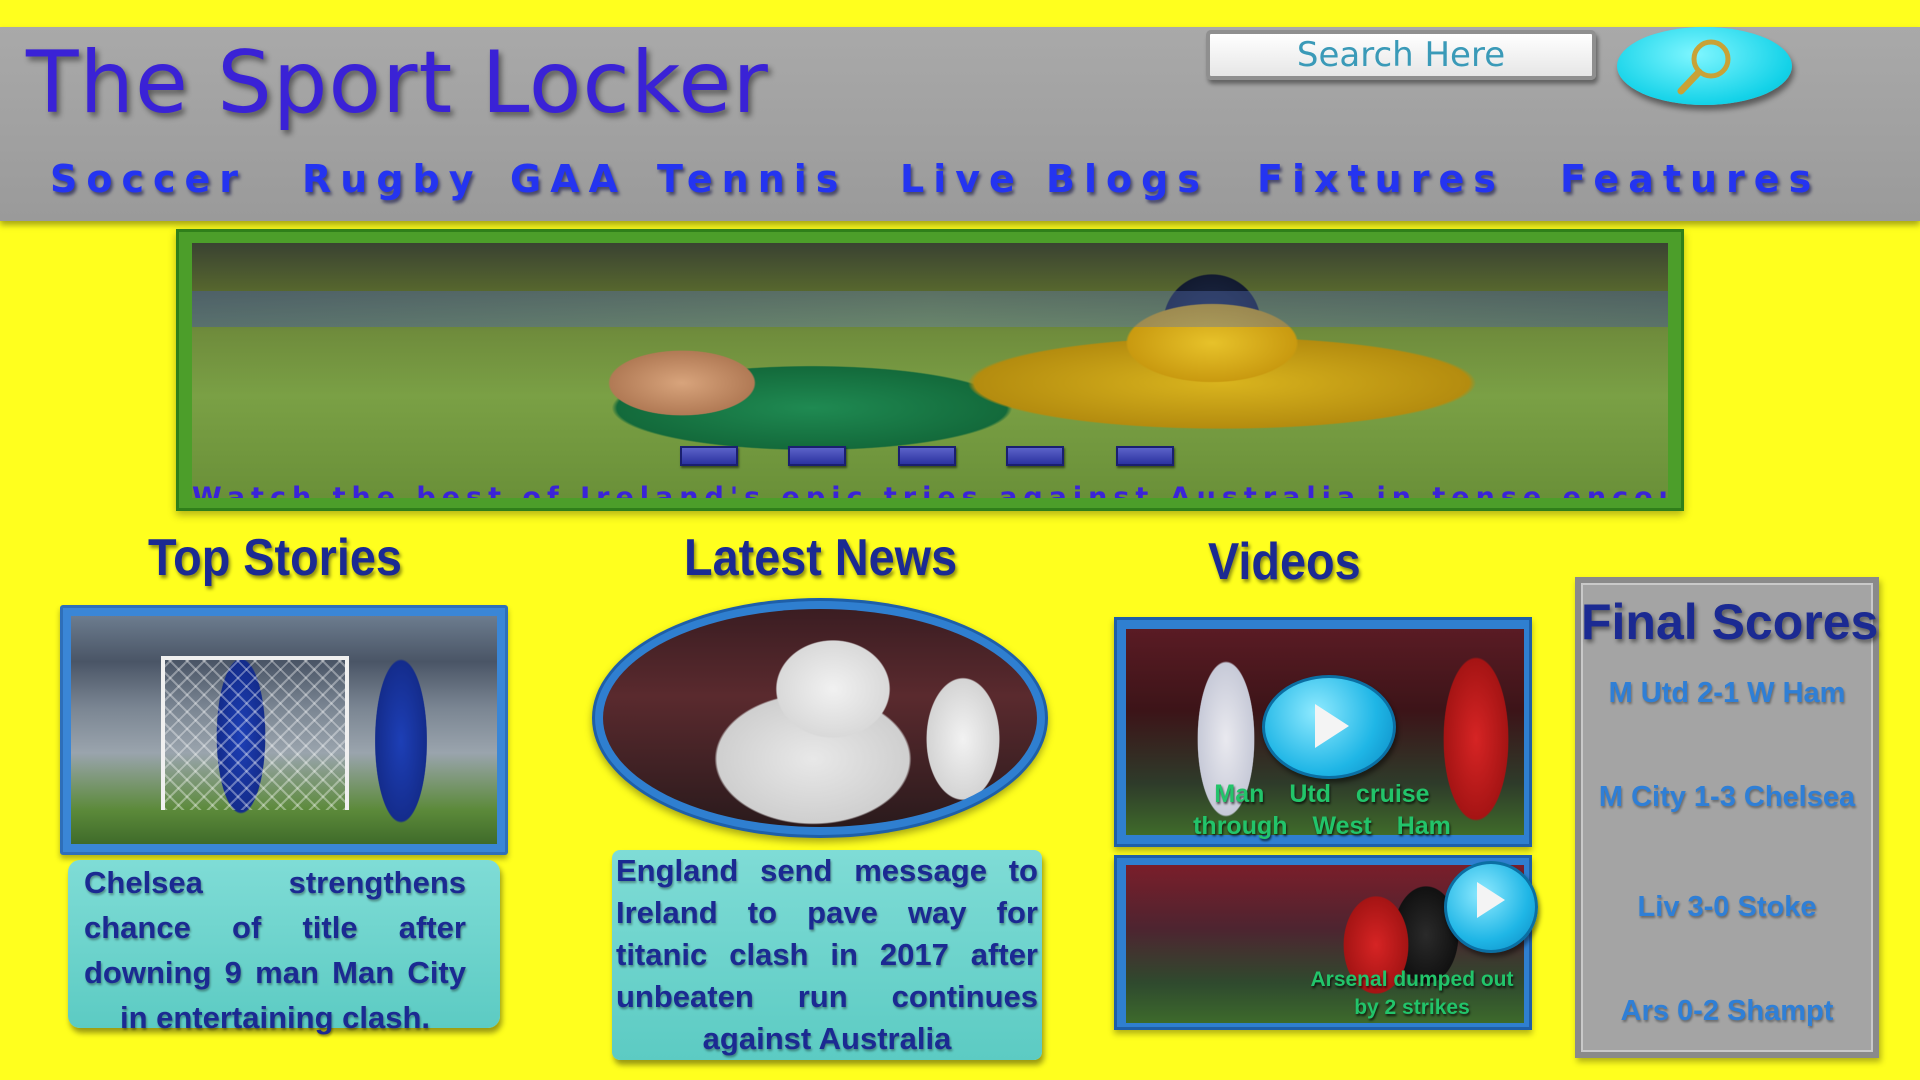 The height and width of the screenshot is (1080, 1920). I want to click on latest-news-heading: Latest News, so click(821, 558).